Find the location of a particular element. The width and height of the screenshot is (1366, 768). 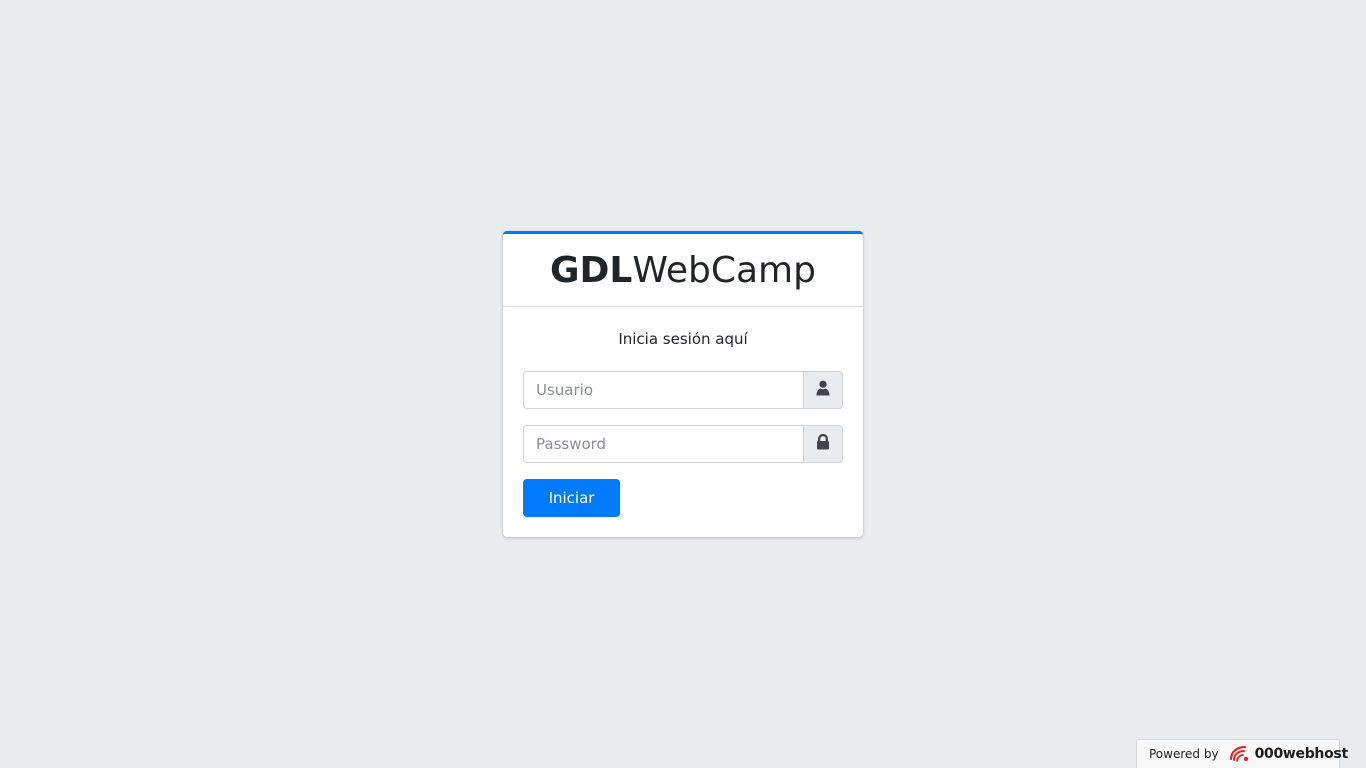

username-input is located at coordinates (663, 390).